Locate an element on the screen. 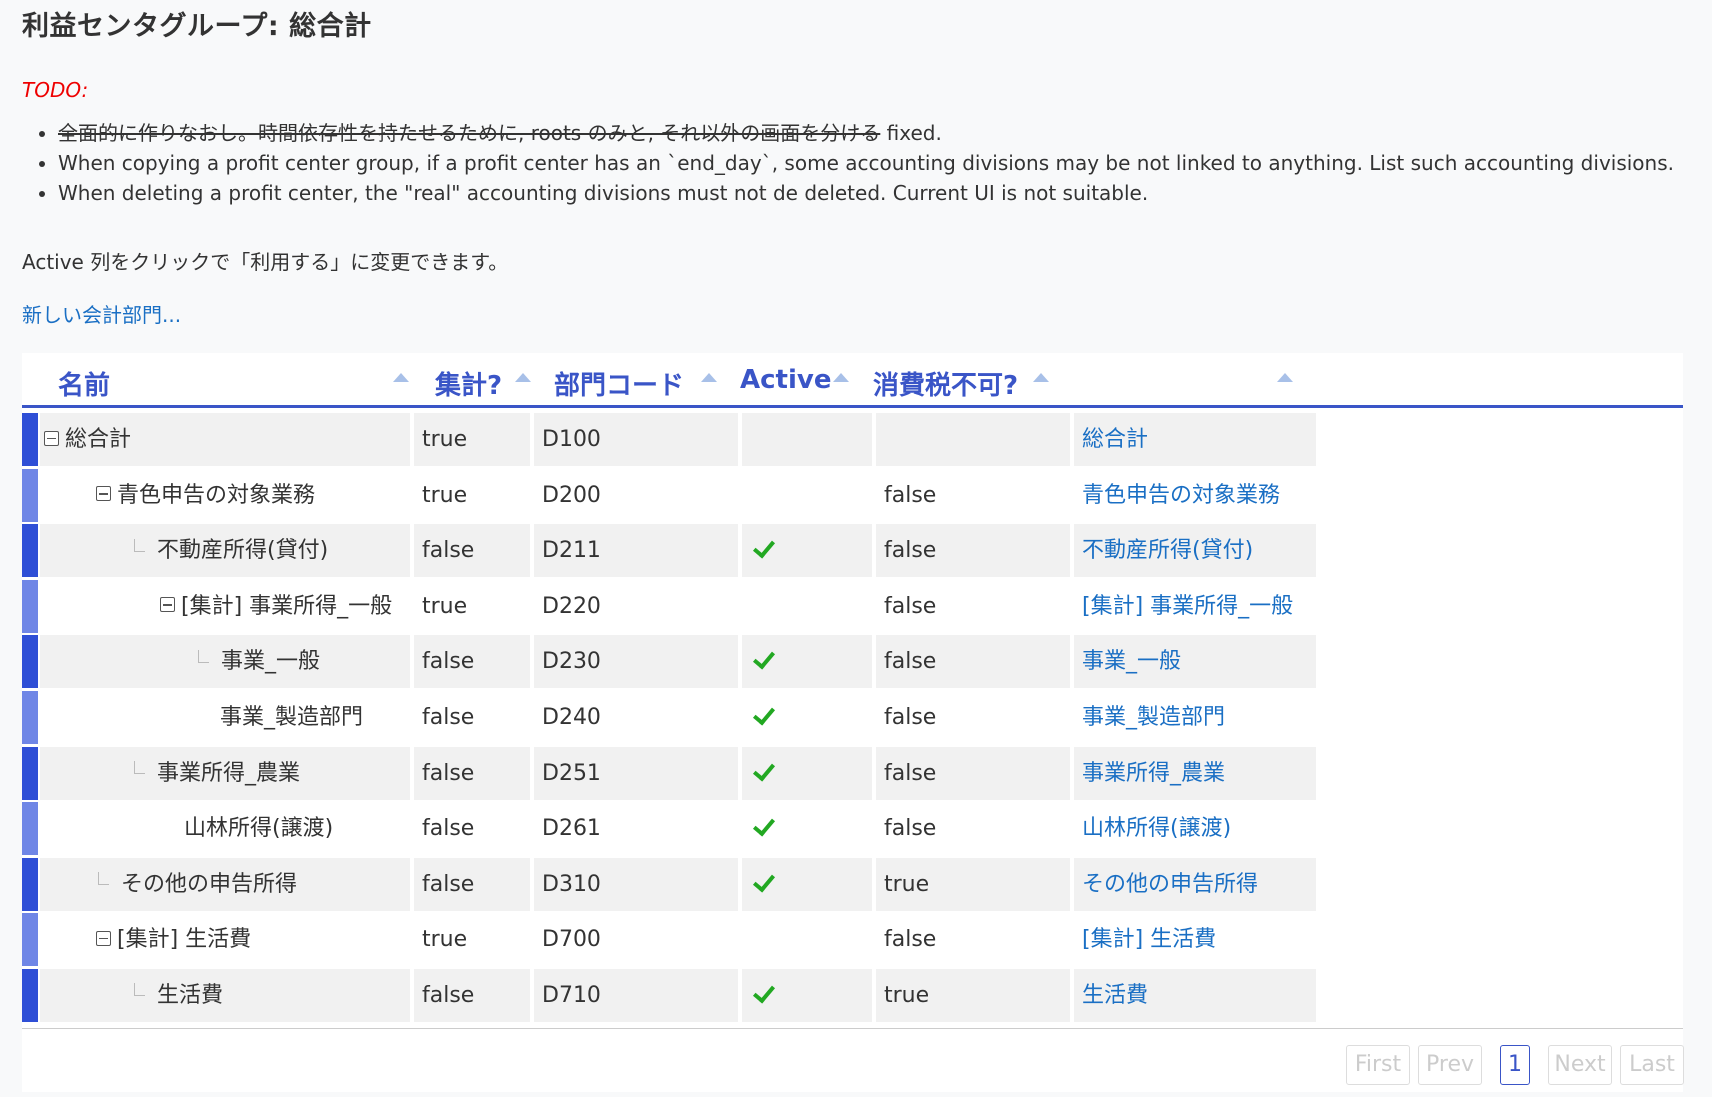 This screenshot has width=1712, height=1097. table-row: 不動産所得(貸付) false D211 false 不動産所得(貸付) is located at coordinates (669, 551).